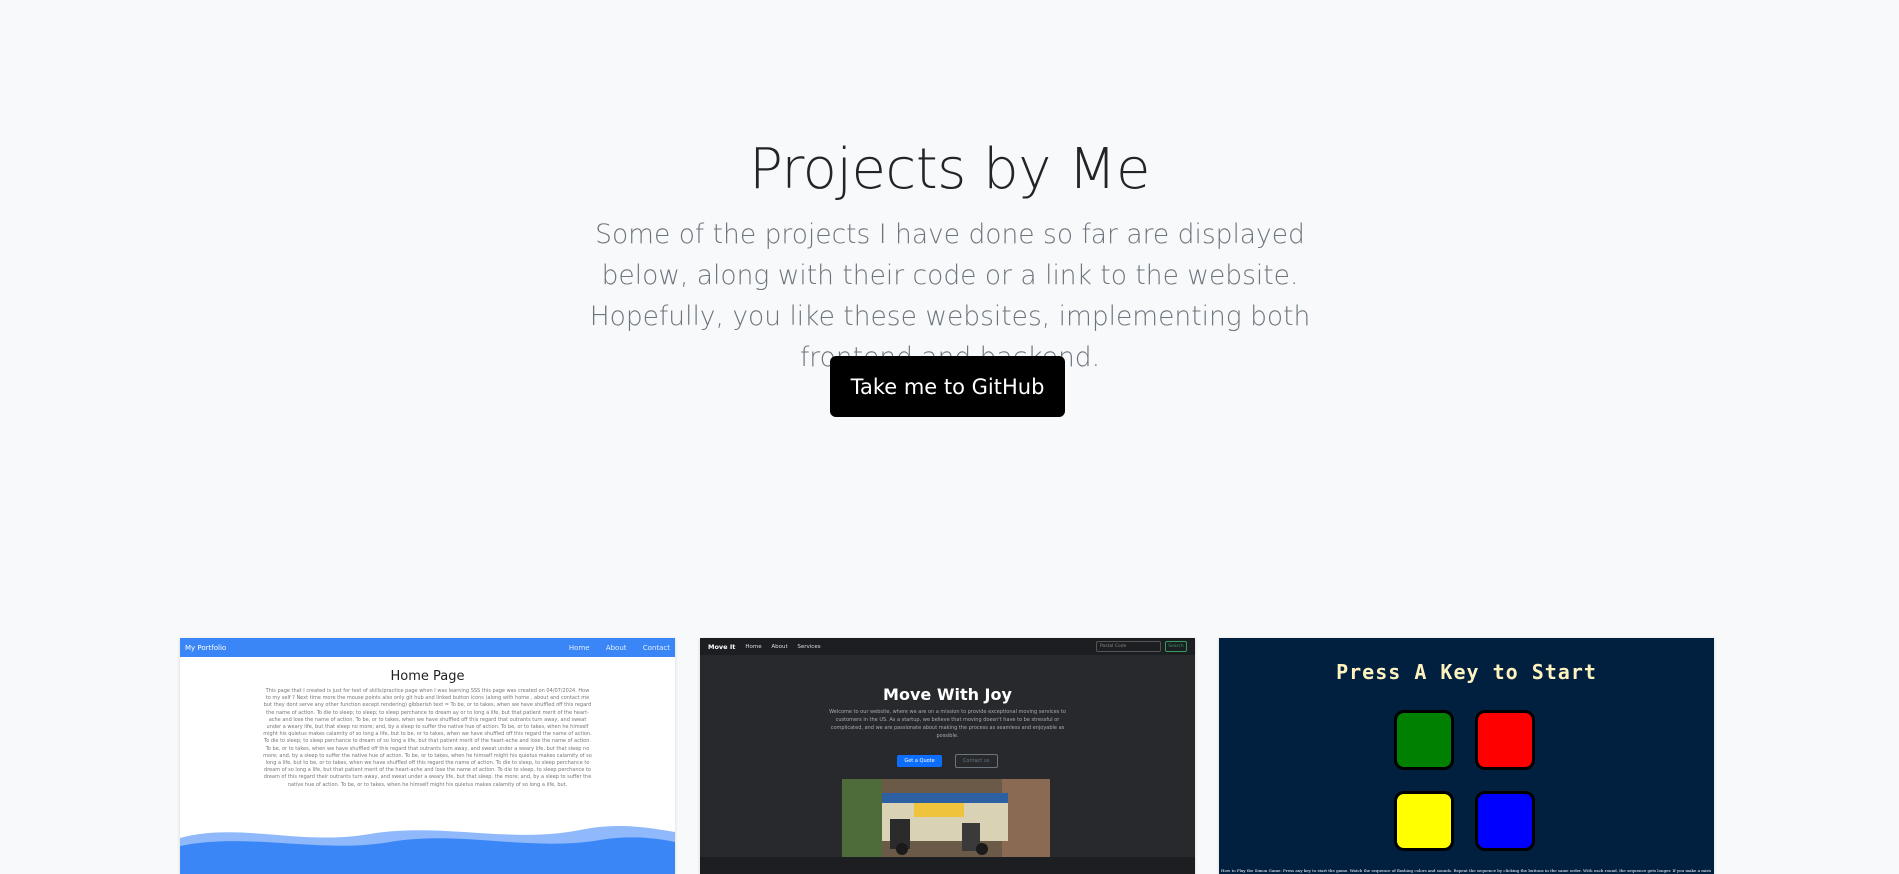  I want to click on moving-nav-services: Services, so click(809, 646).